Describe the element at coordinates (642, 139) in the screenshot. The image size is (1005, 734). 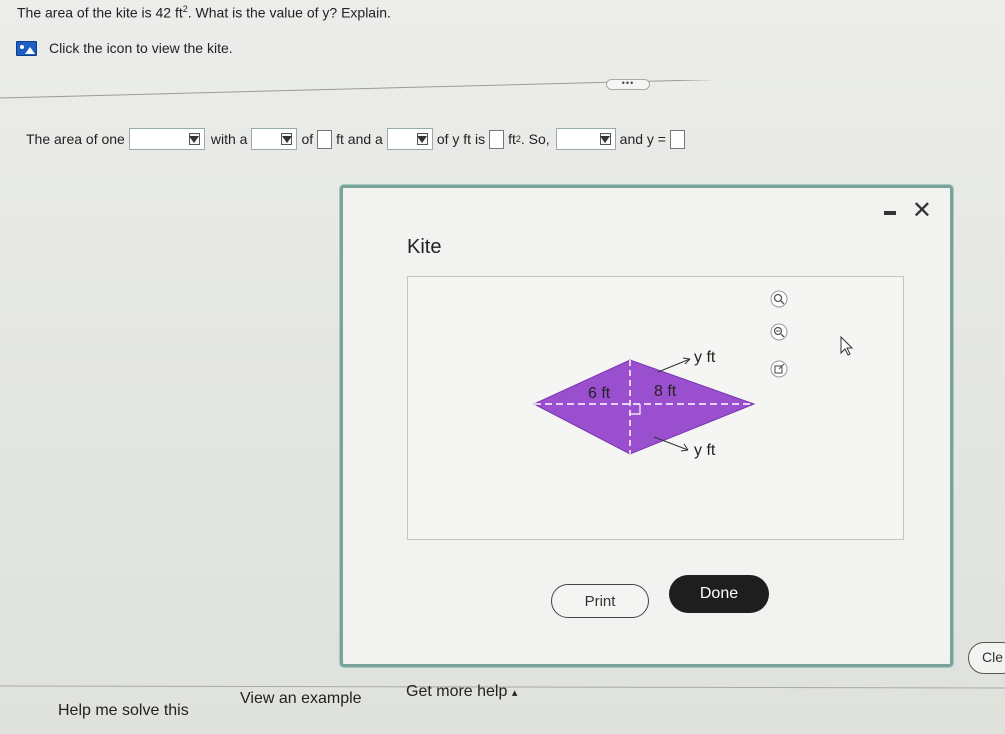
I see `answer-text-8: and y =` at that location.